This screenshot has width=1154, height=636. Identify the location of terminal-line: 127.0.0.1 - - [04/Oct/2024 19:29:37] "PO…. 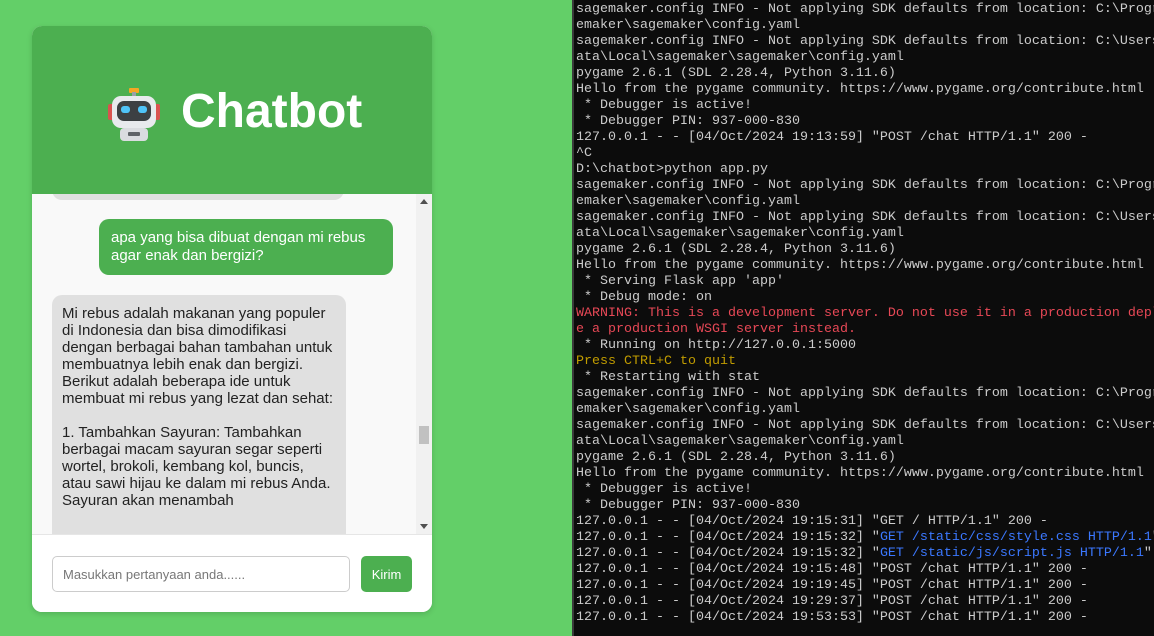
(865, 602).